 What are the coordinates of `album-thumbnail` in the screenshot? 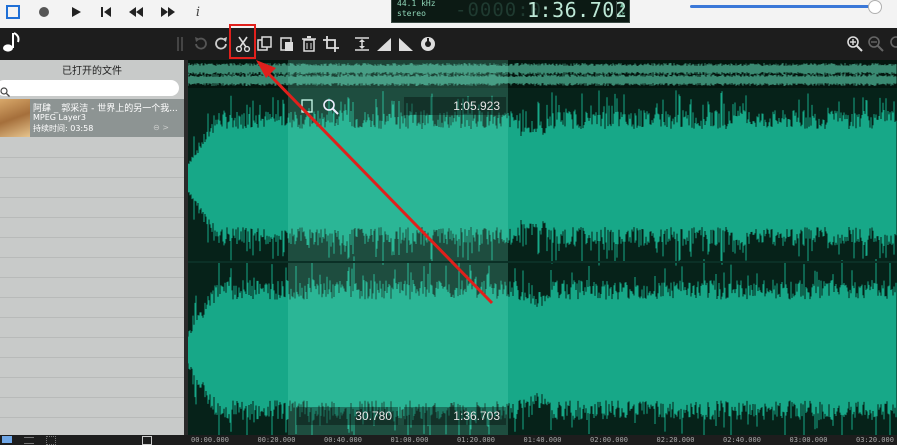 It's located at (15, 118).